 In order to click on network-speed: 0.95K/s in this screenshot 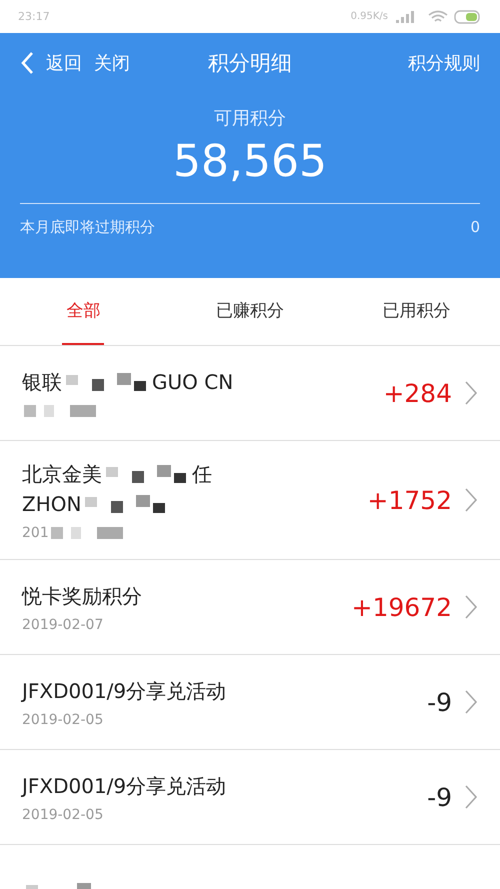, I will do `click(369, 16)`.